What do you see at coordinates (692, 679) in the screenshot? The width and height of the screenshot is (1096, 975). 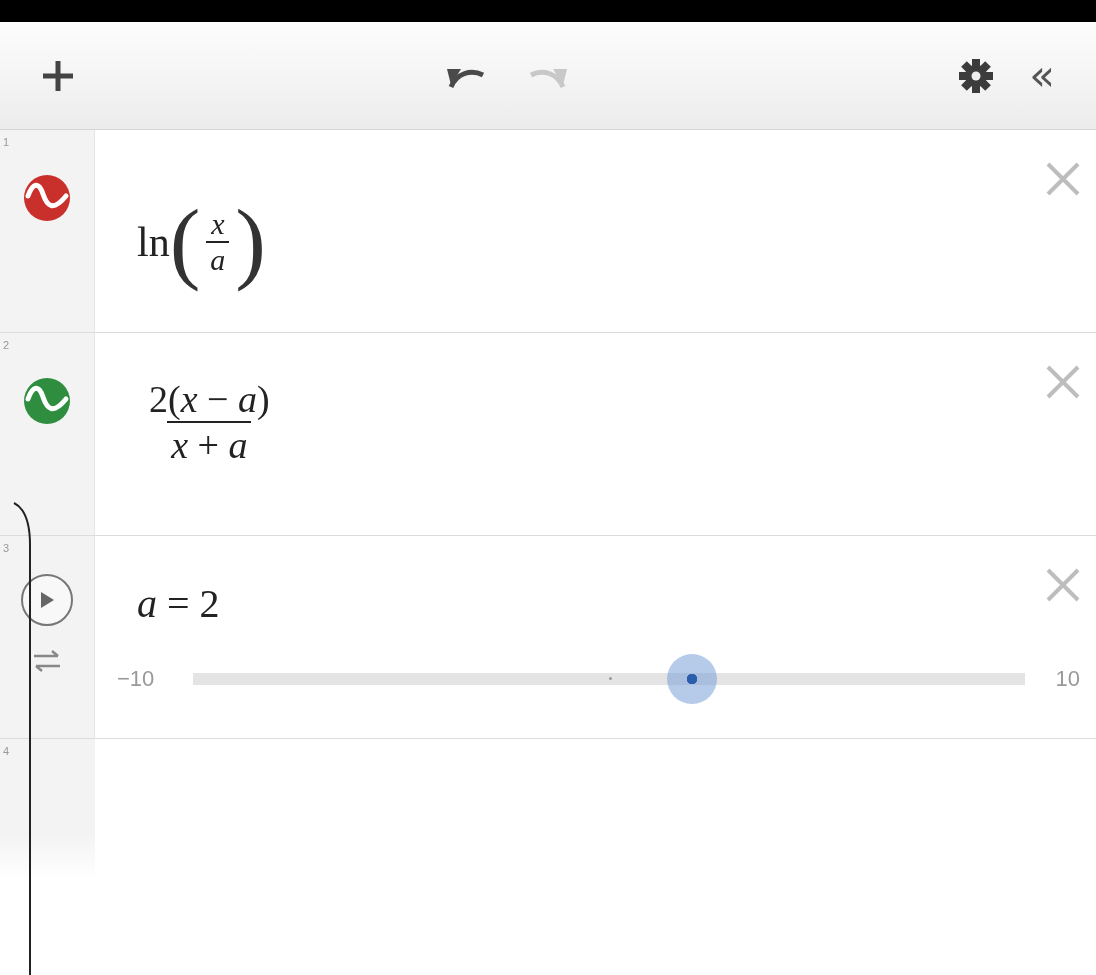 I see `slider-thumb` at bounding box center [692, 679].